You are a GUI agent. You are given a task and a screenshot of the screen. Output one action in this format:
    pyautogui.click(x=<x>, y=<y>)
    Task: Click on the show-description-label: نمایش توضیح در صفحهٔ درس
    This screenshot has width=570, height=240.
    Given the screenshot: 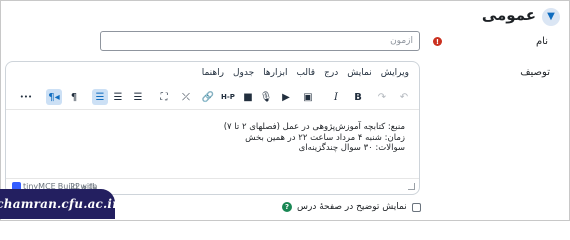 What is the action you would take?
    pyautogui.click(x=352, y=207)
    